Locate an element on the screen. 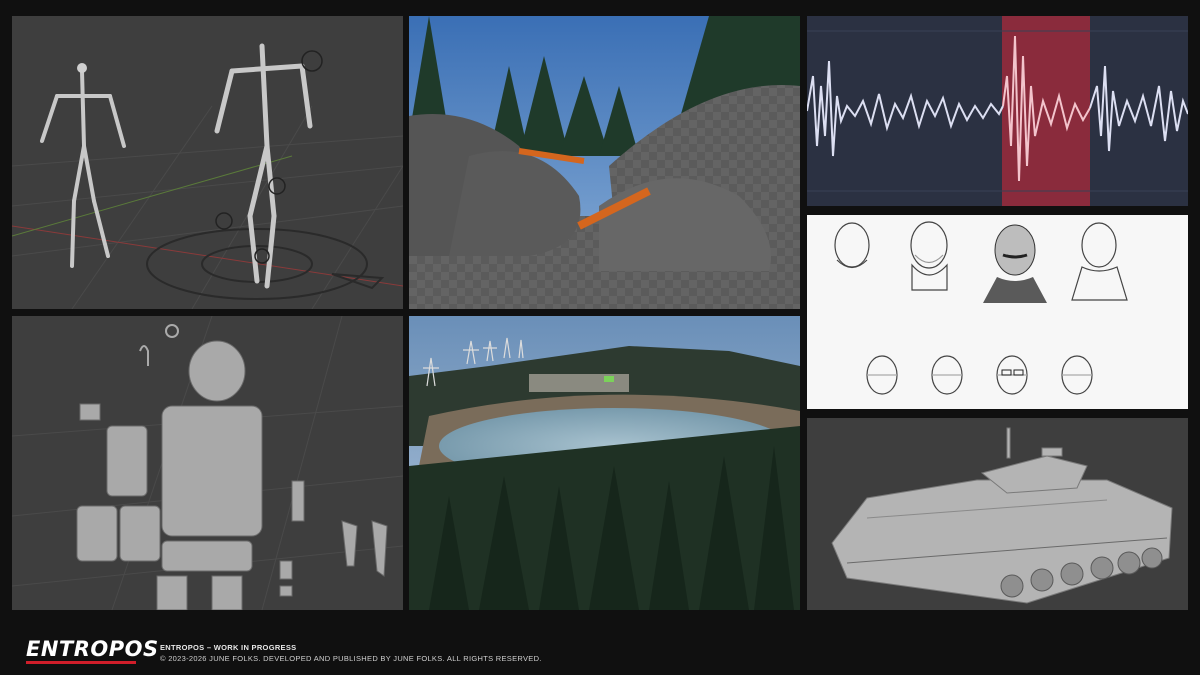 The height and width of the screenshot is (675, 1200). footer-title: ENTROPOS – WORK IN PROGRESS is located at coordinates (228, 647).